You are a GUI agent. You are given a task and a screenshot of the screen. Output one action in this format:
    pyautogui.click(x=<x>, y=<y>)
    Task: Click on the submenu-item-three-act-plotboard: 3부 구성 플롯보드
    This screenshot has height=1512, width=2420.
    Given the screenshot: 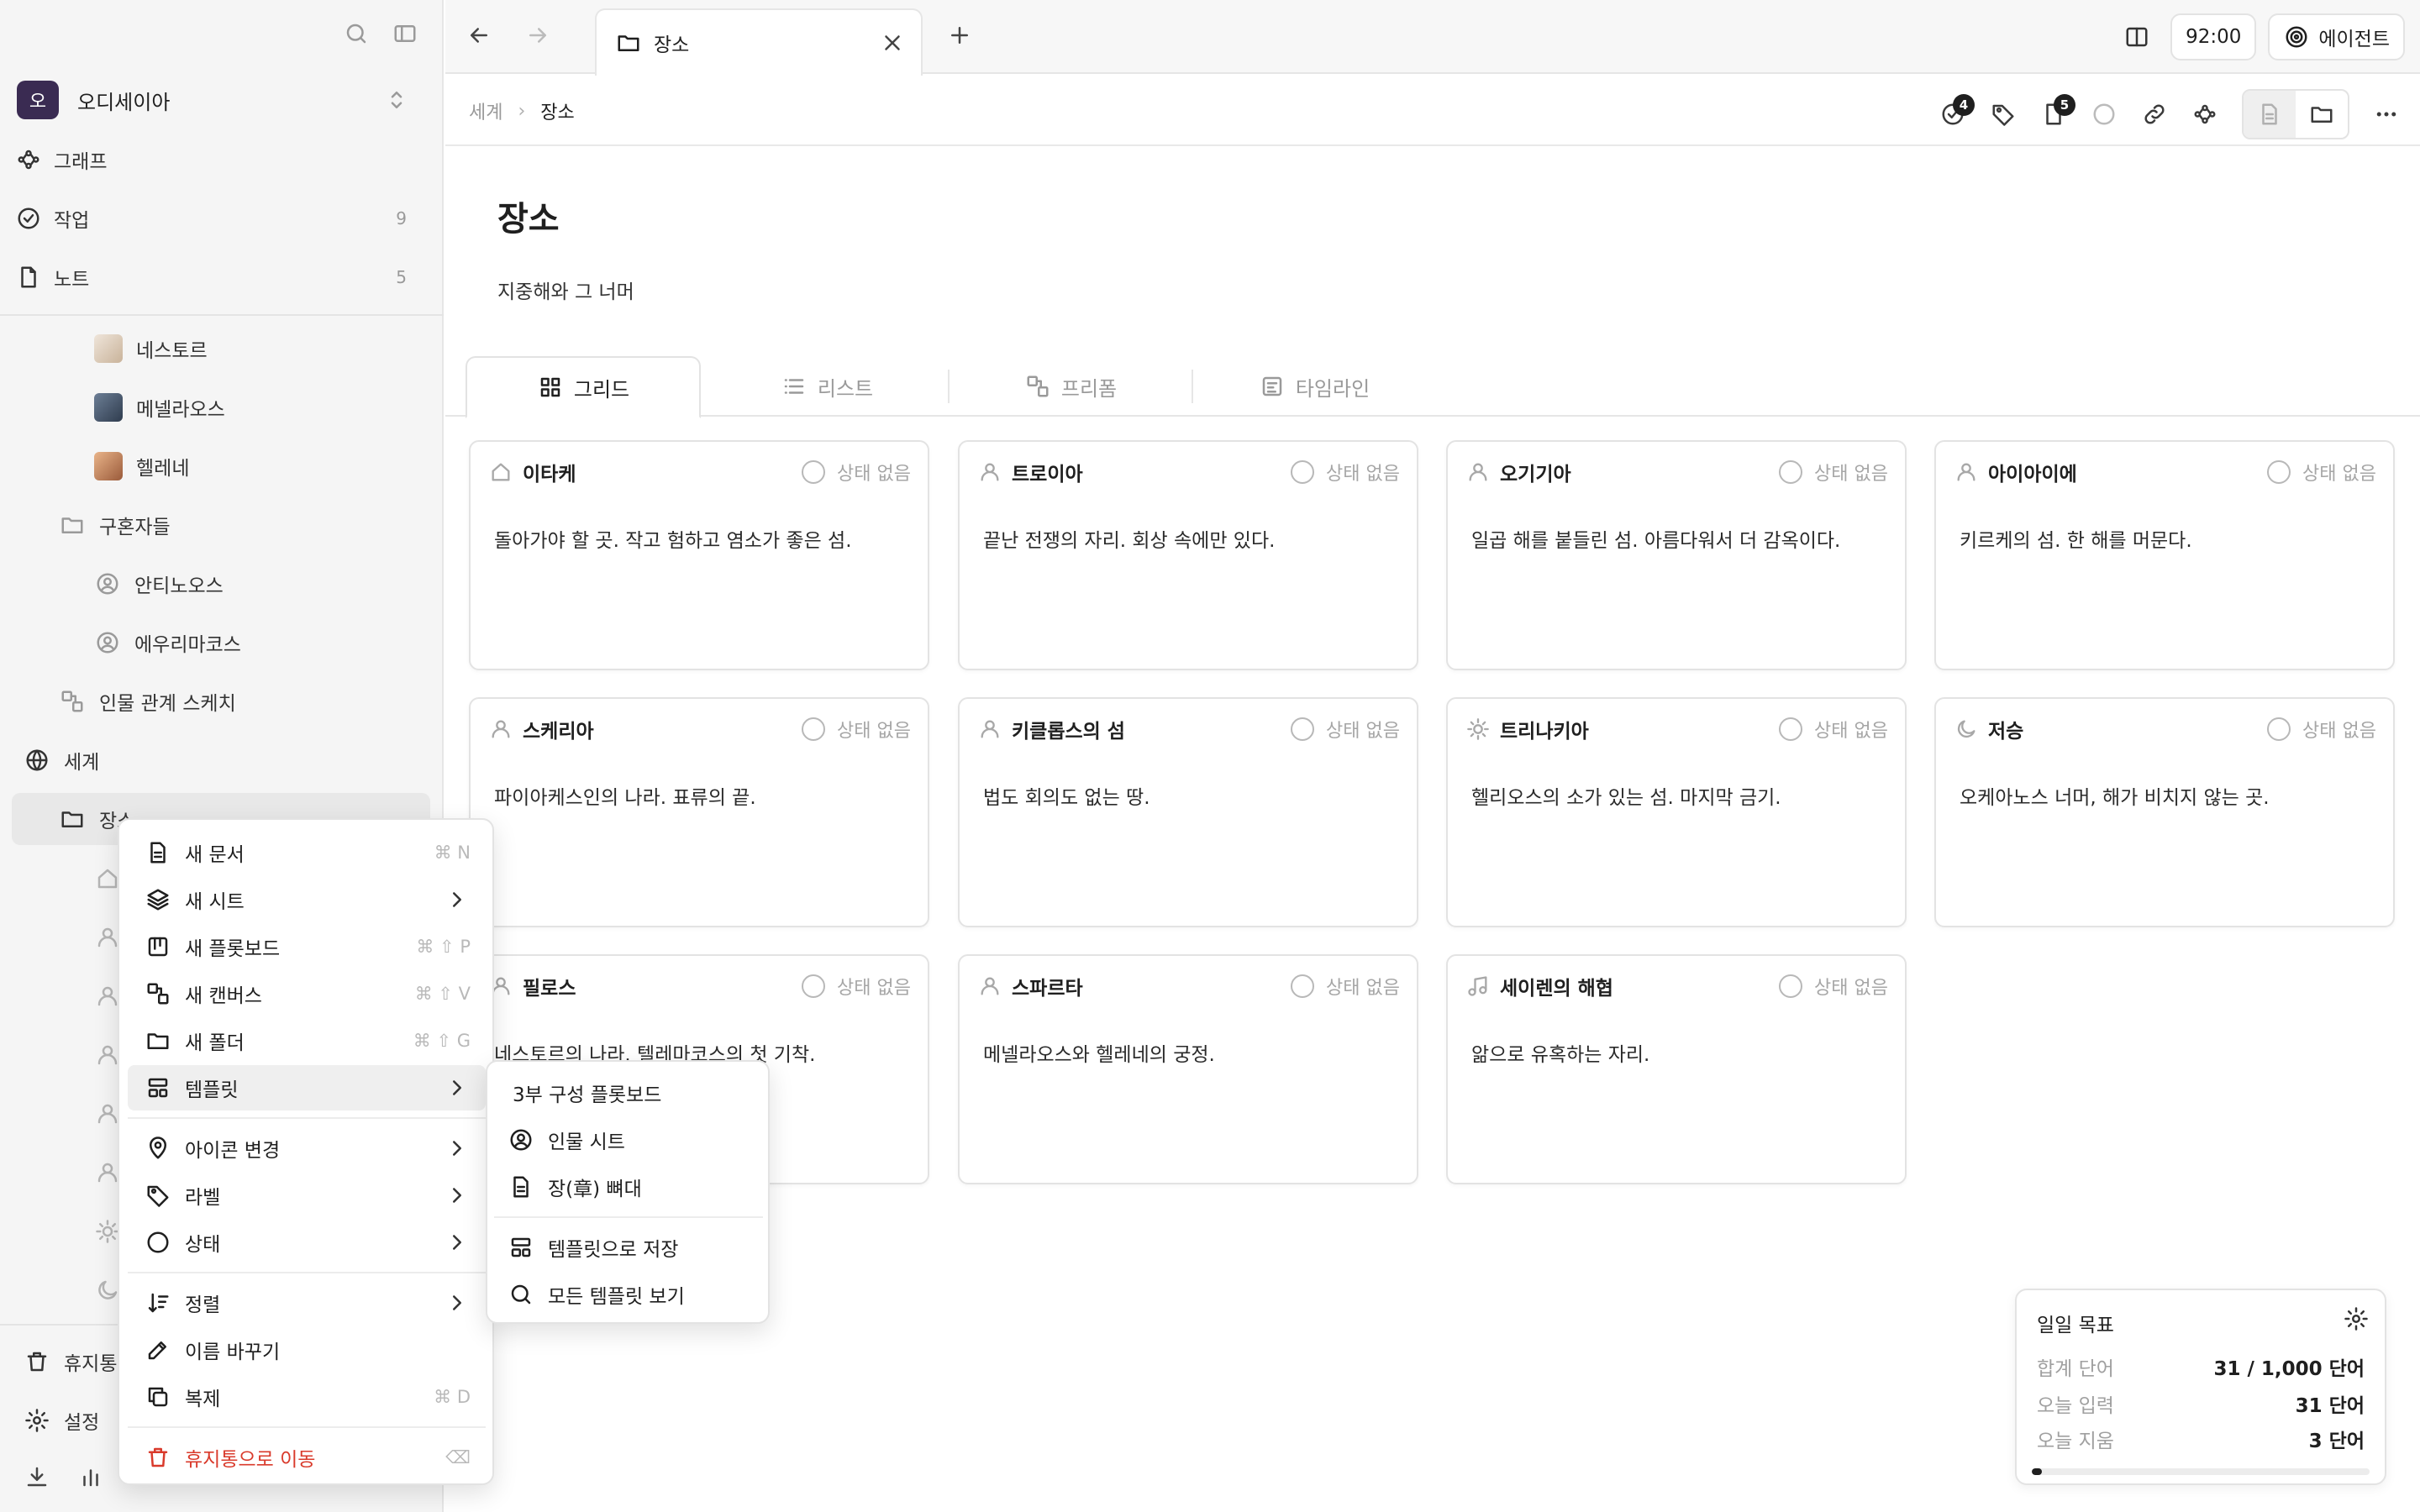 What is the action you would take?
    pyautogui.click(x=628, y=1093)
    